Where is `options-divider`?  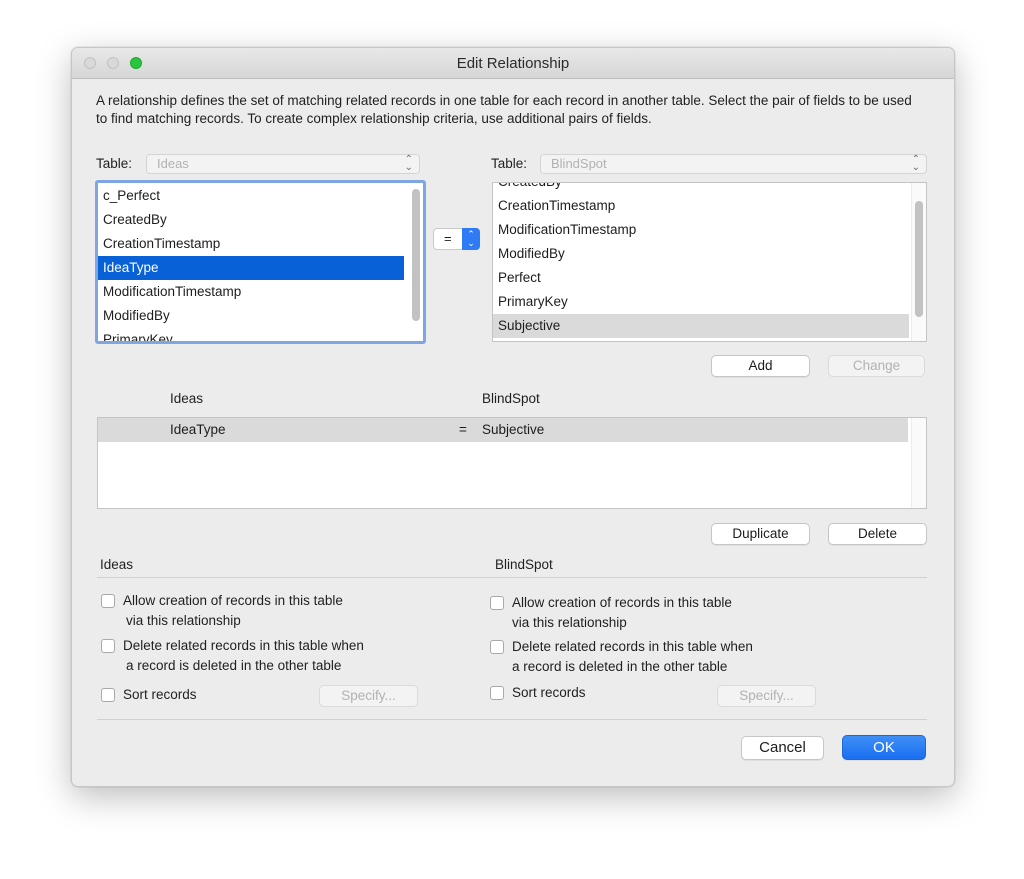
options-divider is located at coordinates (512, 577).